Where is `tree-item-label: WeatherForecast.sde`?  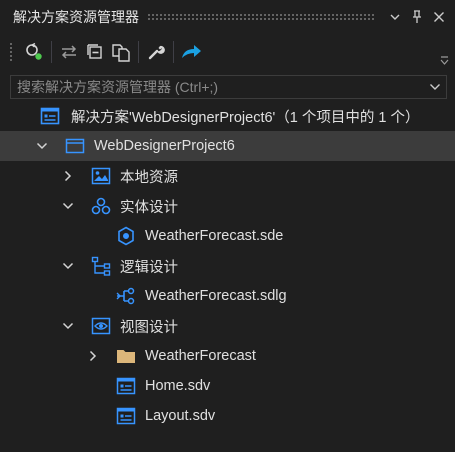
tree-item-label: WeatherForecast.sde is located at coordinates (214, 236).